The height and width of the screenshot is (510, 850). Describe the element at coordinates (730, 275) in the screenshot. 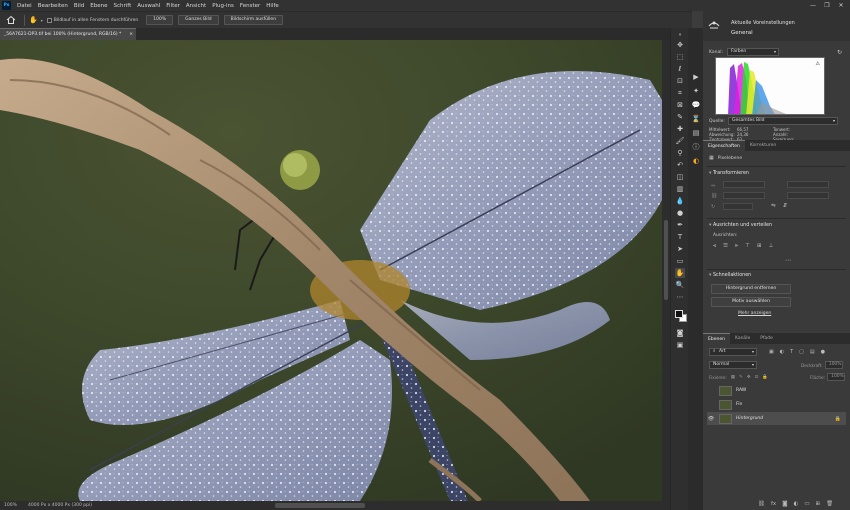

I see `quick-actions-title: Schnellaktionen` at that location.